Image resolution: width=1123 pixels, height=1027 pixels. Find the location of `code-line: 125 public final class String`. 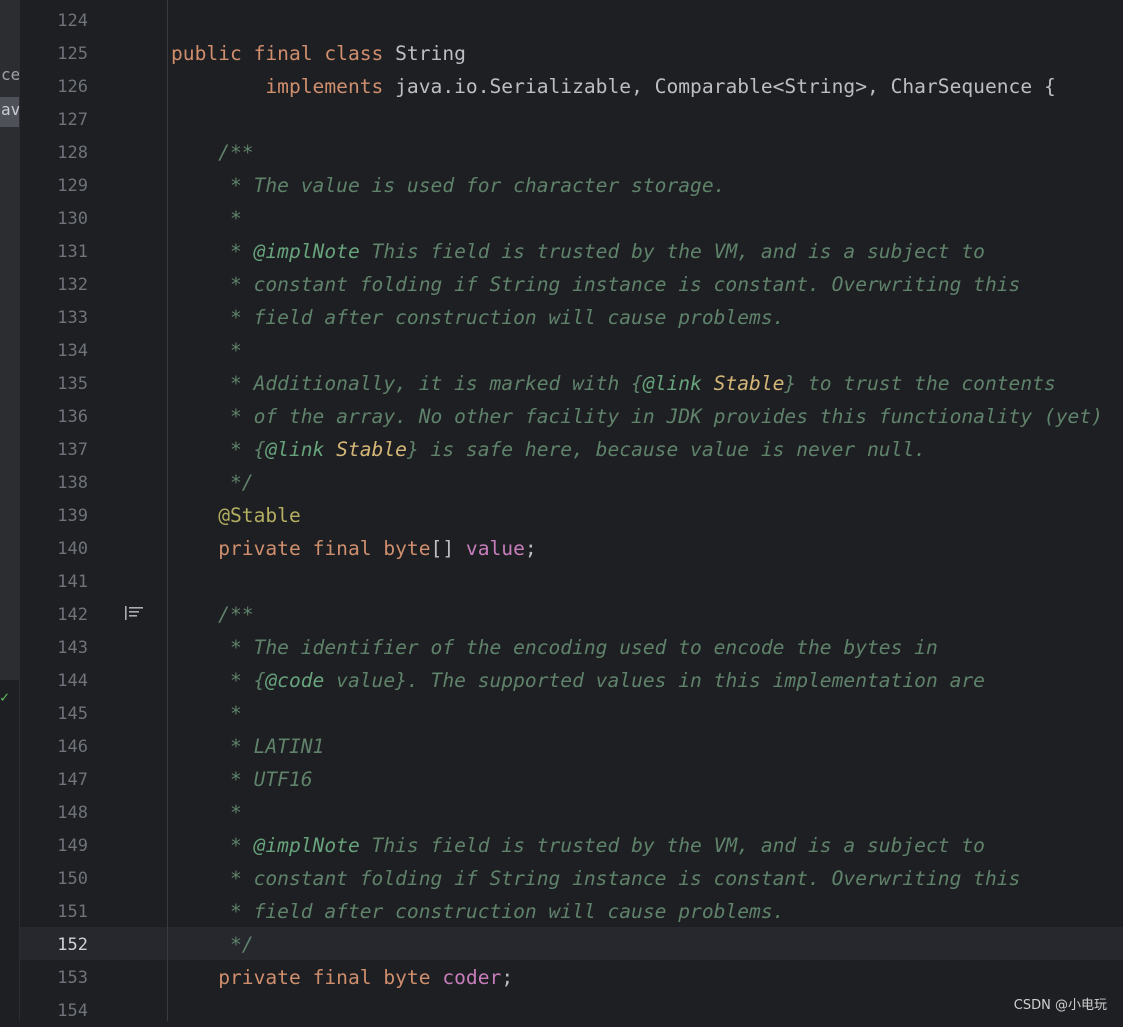

code-line: 125 public final class String is located at coordinates (571, 53).